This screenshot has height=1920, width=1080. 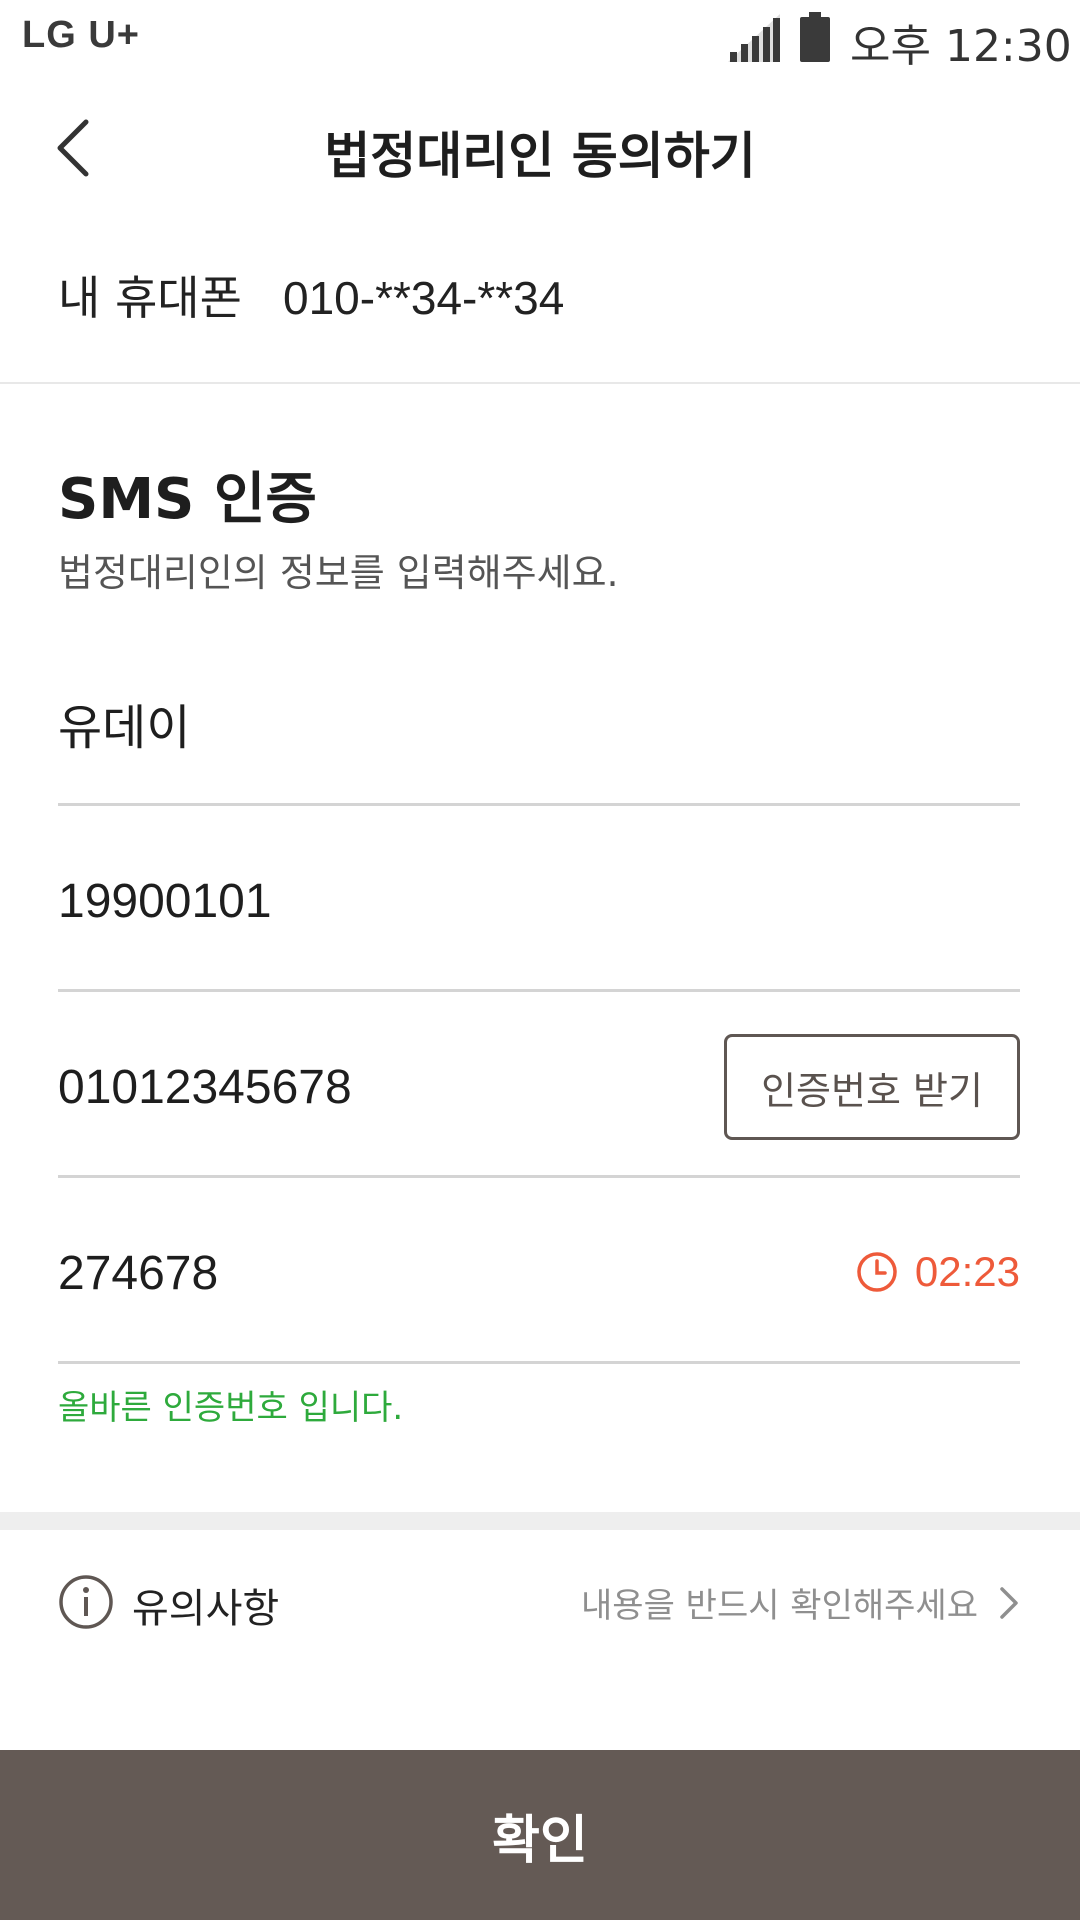 What do you see at coordinates (81, 35) in the screenshot?
I see `carrier-label: LG U+` at bounding box center [81, 35].